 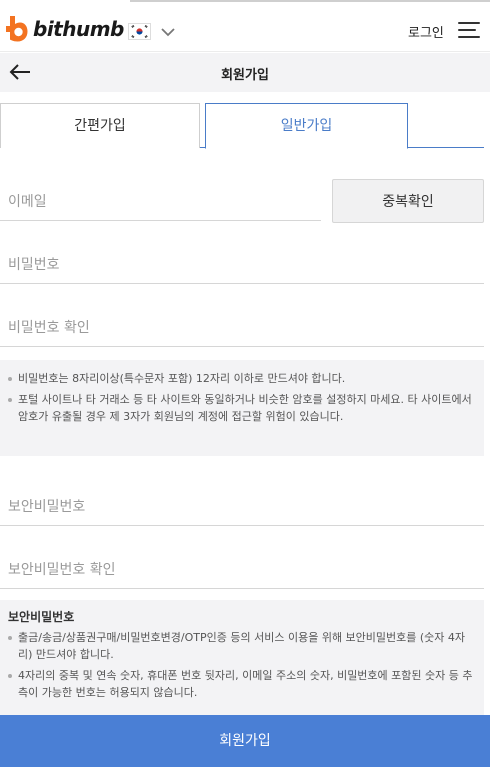 I want to click on security-password-placeholder: 보안비밀번호, so click(x=47, y=507).